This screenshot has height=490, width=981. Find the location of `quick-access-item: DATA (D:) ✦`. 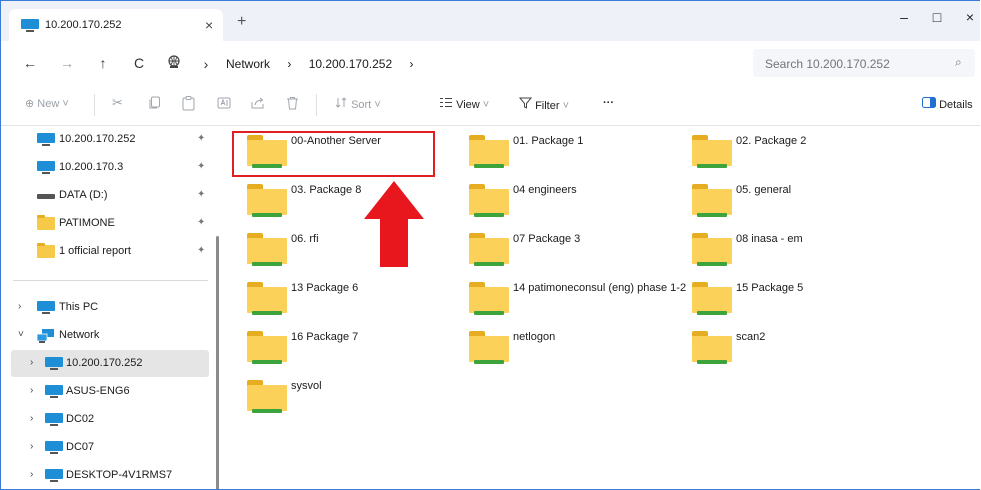

quick-access-item: DATA (D:) ✦ is located at coordinates (110, 196).